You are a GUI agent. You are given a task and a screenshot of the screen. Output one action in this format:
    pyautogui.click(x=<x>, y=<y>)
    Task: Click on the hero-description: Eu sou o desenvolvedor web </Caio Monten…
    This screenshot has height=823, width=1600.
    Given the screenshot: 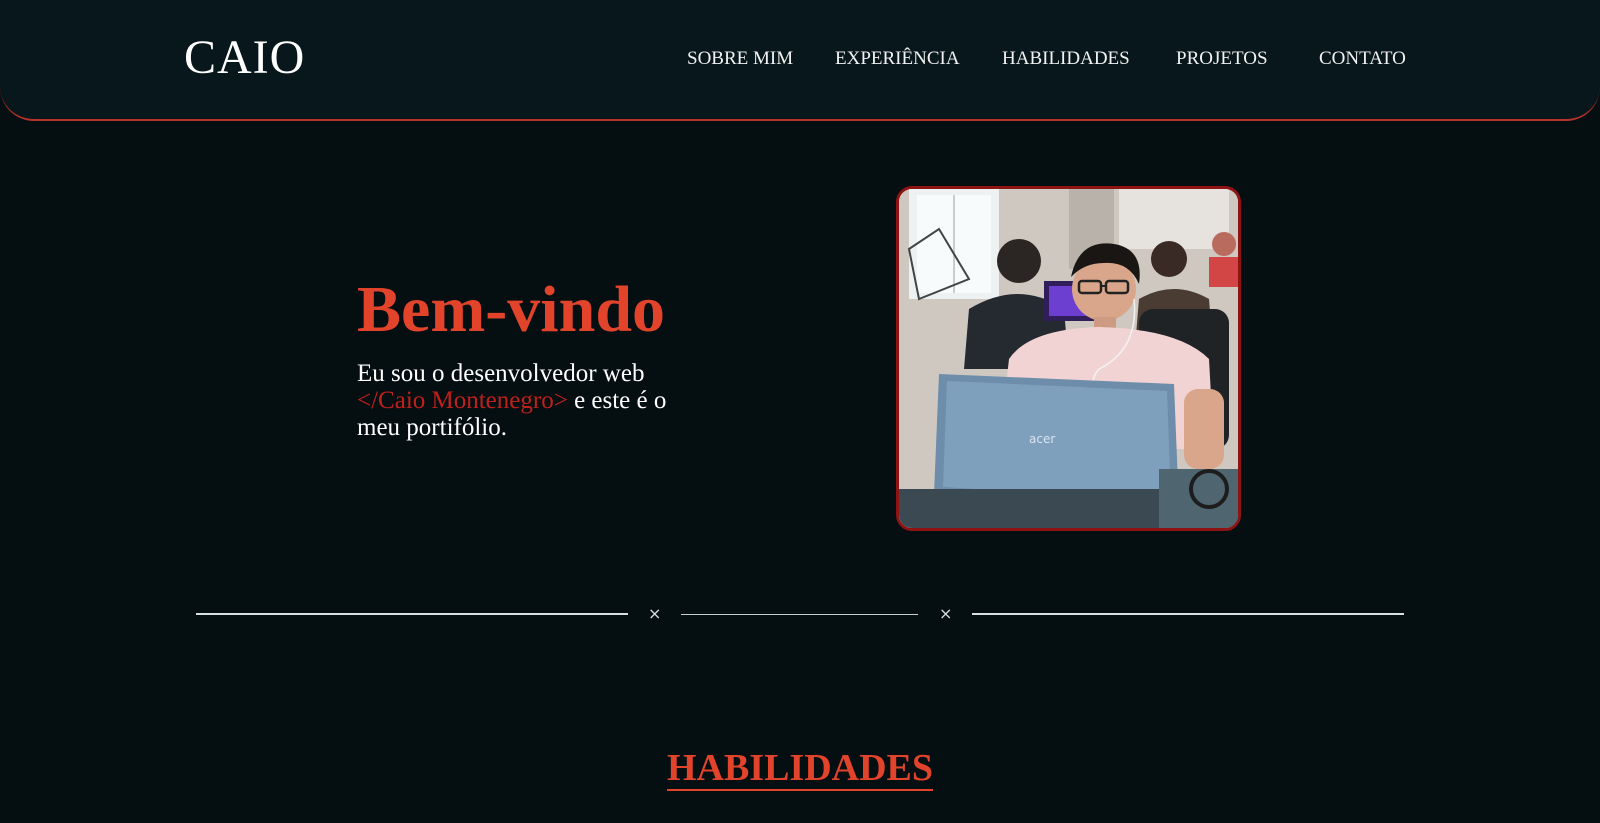 What is the action you would take?
    pyautogui.click(x=522, y=400)
    